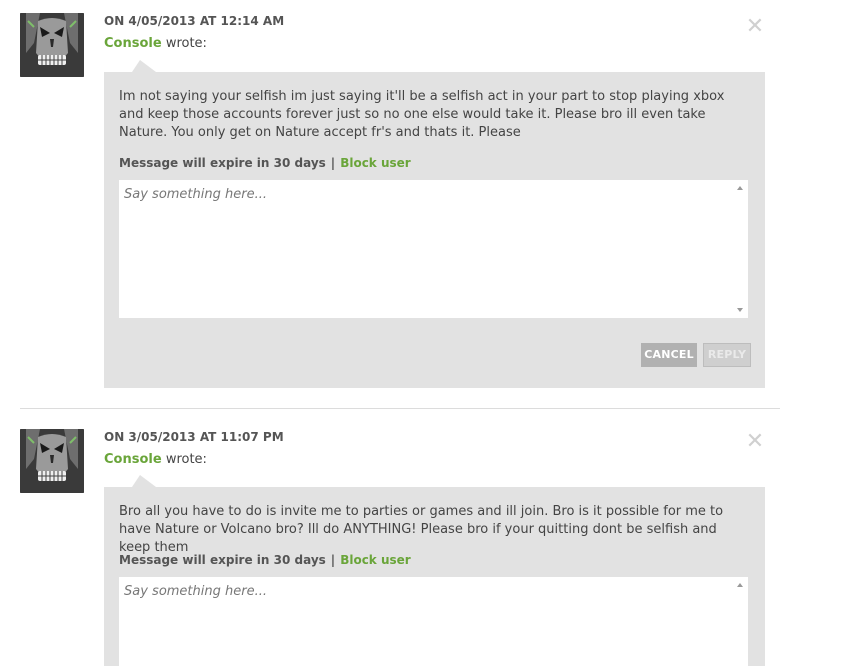 The width and height of the screenshot is (855, 666). I want to click on message-date: ON 4/05/2013 AT 12:14 AM, so click(194, 21).